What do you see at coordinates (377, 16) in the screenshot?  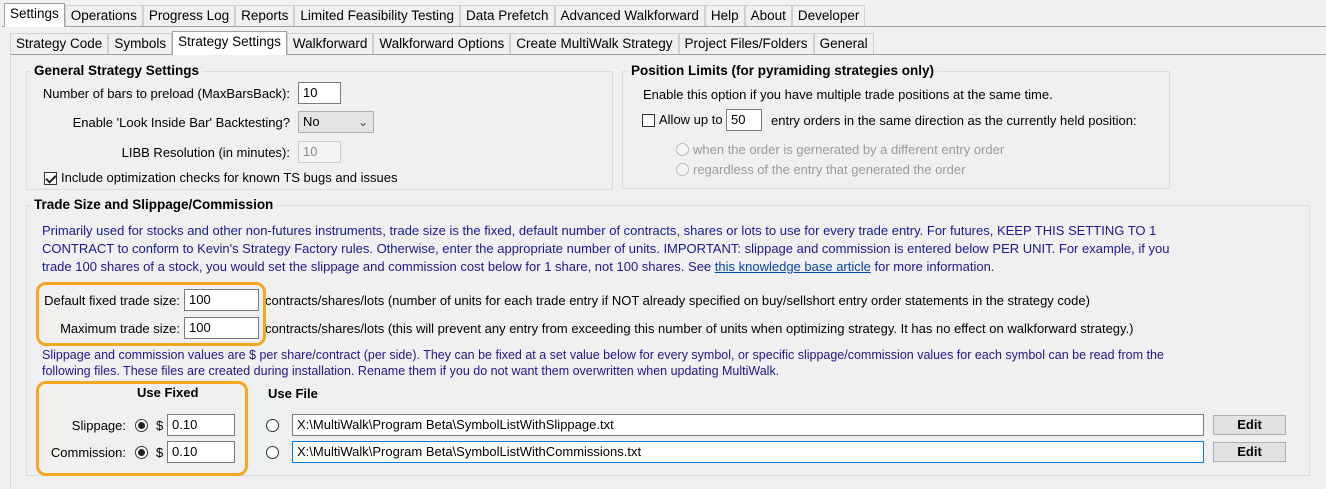 I see `tab-limited-feasibility-testing: Limited Feasibility Testing` at bounding box center [377, 16].